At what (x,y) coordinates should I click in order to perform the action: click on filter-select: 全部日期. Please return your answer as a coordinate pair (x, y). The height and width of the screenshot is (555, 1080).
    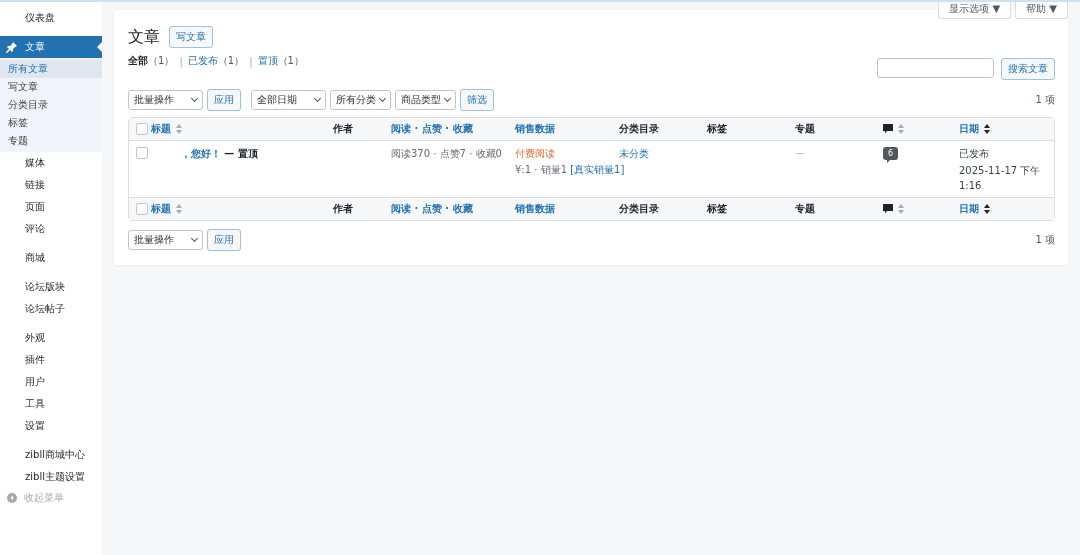
    Looking at the image, I should click on (288, 100).